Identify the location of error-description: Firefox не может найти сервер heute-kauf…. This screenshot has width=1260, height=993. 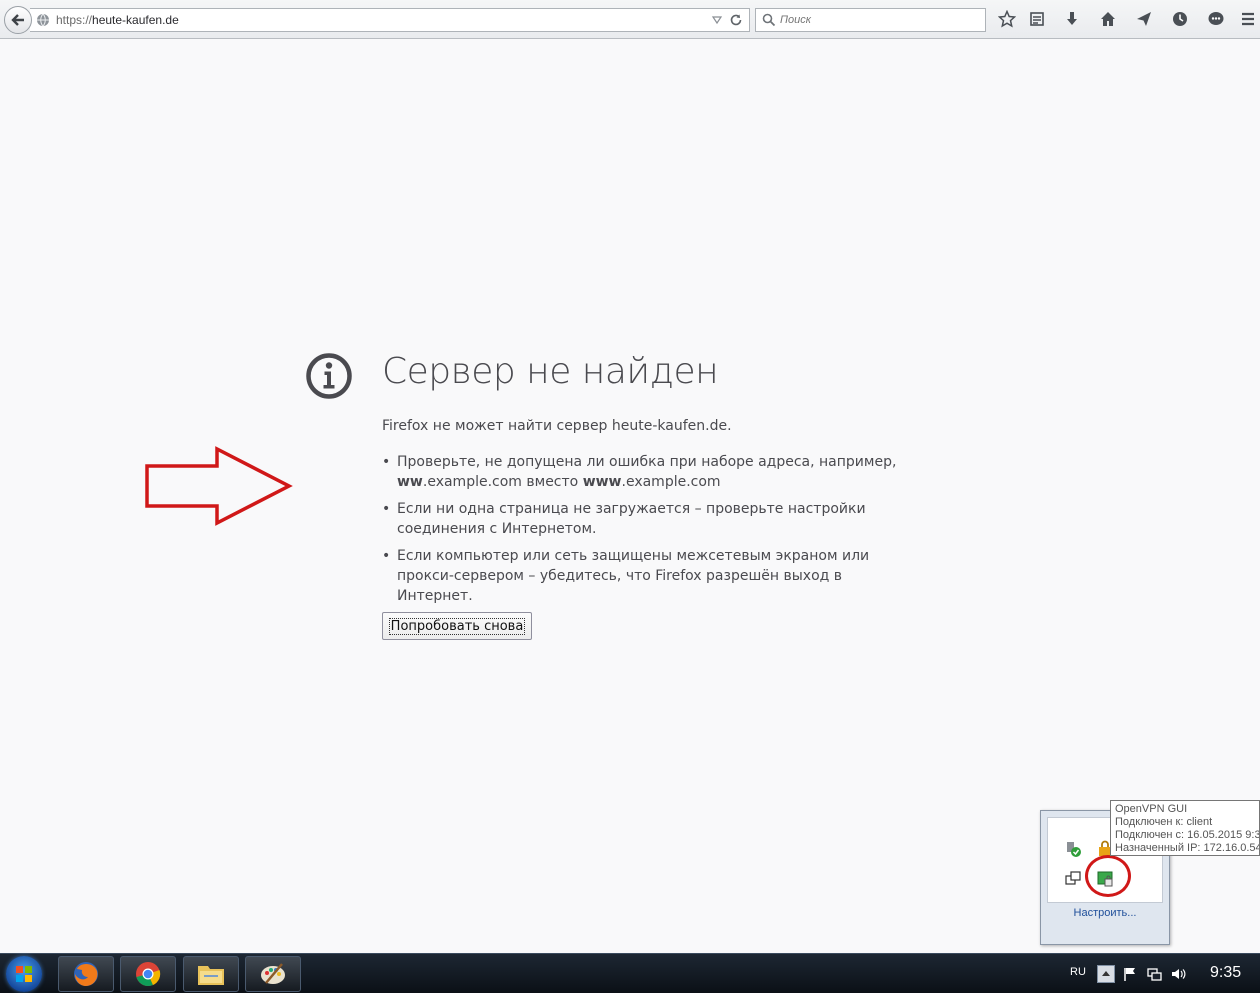
(557, 426).